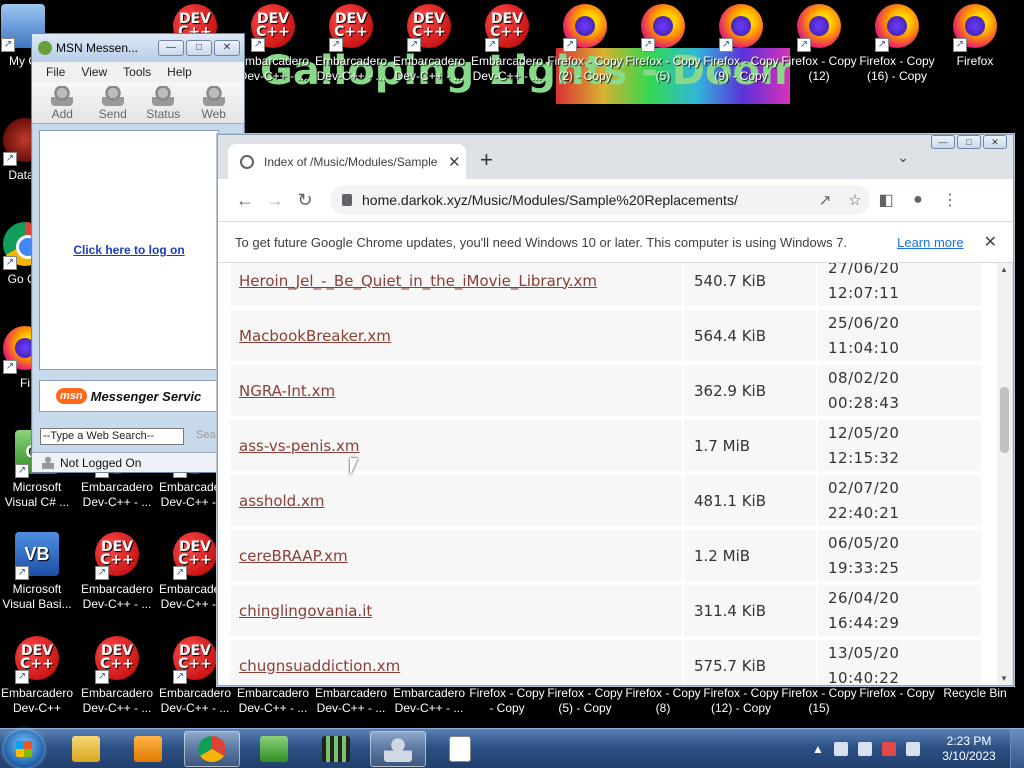 This screenshot has width=1024, height=768. I want to click on file-time: 10:40:22, so click(864, 677).